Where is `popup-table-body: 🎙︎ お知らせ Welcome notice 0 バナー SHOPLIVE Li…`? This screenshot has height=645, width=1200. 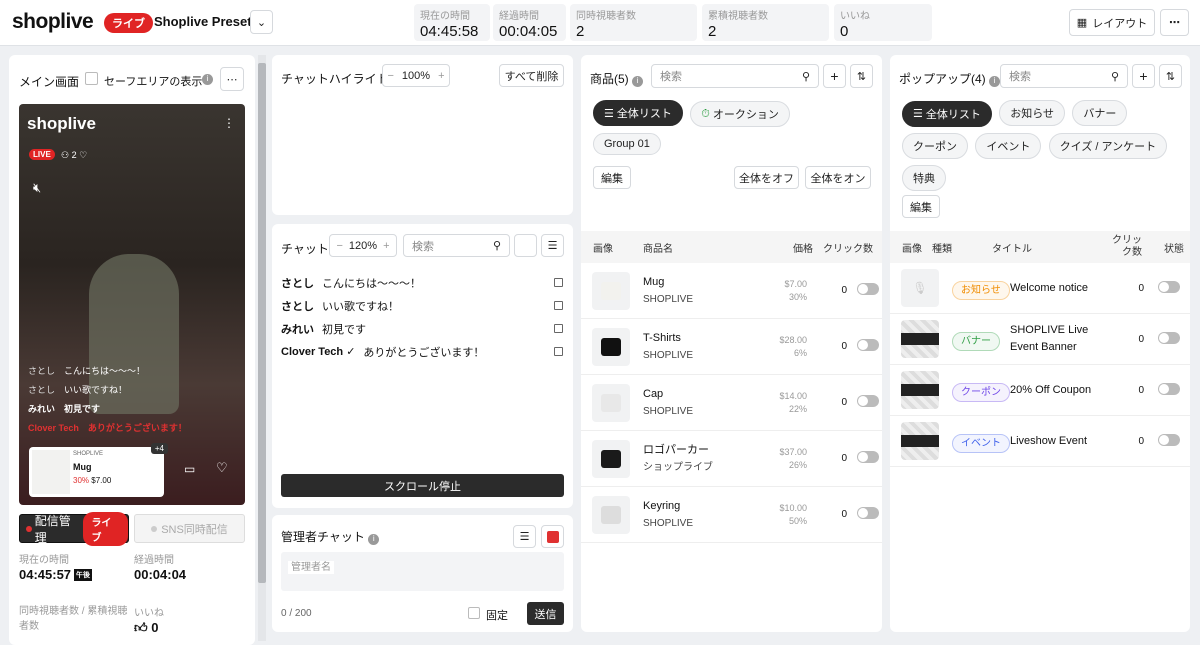
popup-table-body: 🎙︎ お知らせ Welcome notice 0 バナー SHOPLIVE Li… is located at coordinates (1040, 365).